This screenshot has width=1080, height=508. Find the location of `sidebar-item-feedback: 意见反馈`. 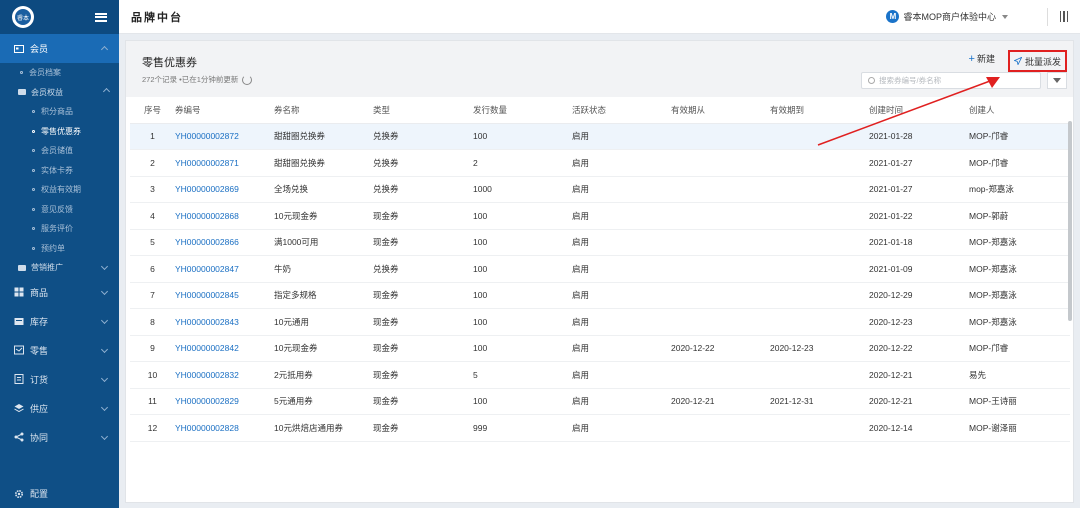

sidebar-item-feedback: 意见反馈 is located at coordinates (59, 210).